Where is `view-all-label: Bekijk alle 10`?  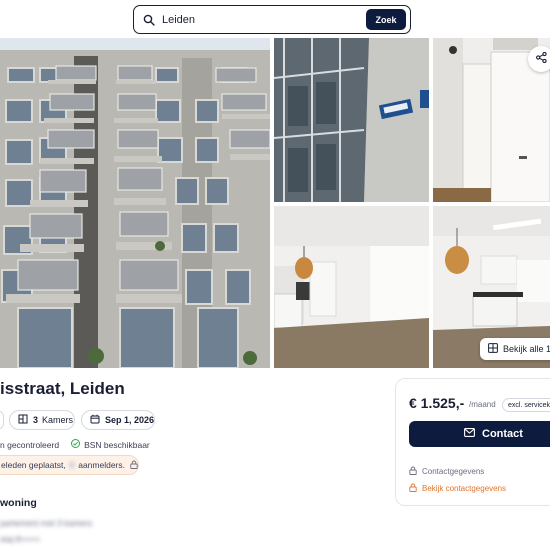 view-all-label: Bekijk alle 10 is located at coordinates (526, 349).